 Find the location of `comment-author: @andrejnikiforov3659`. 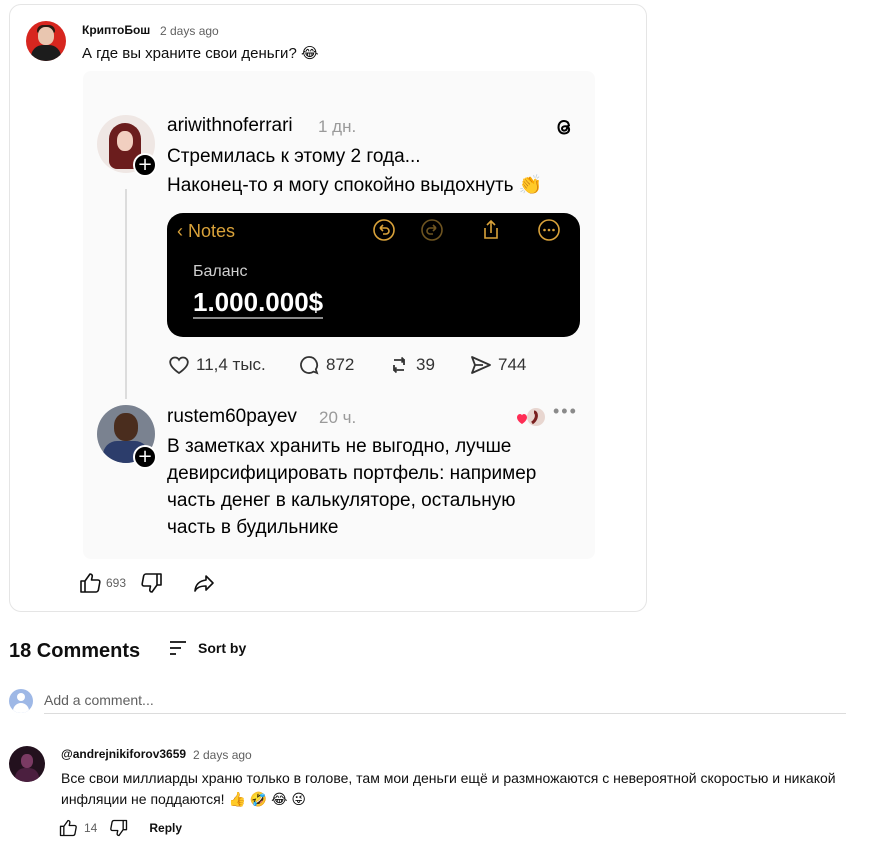

comment-author: @andrejnikiforov3659 is located at coordinates (123, 754).